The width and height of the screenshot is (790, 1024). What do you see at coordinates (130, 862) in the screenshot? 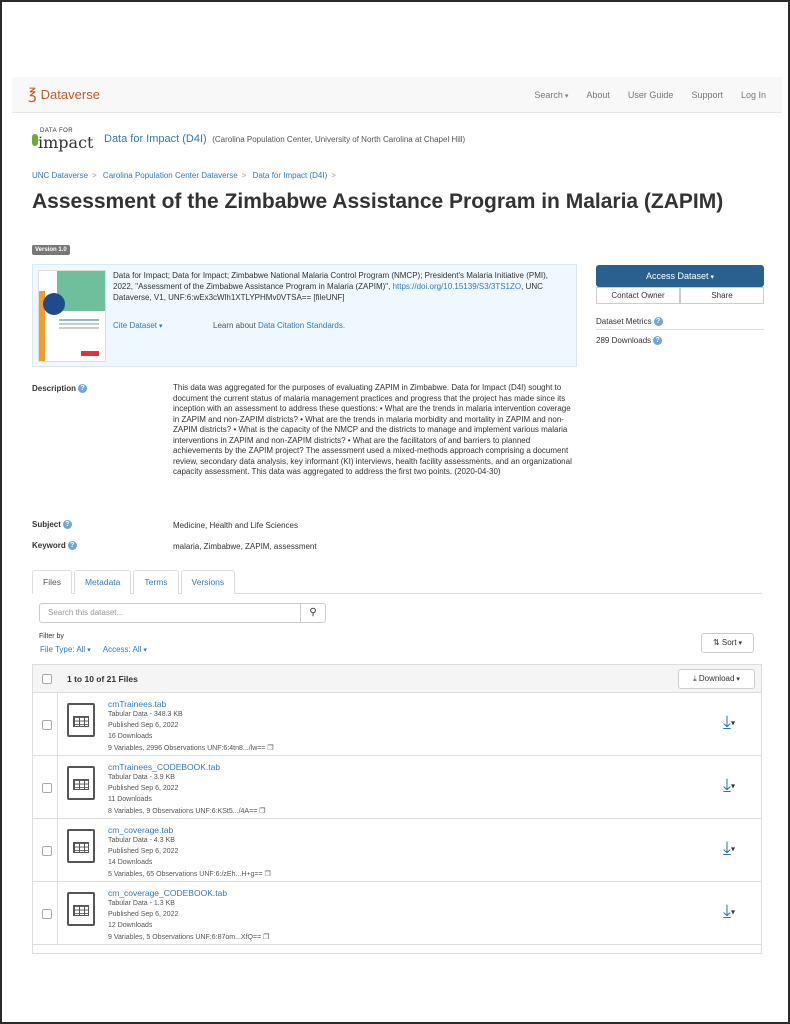
I see `file-downloads: 14 Downloads` at bounding box center [130, 862].